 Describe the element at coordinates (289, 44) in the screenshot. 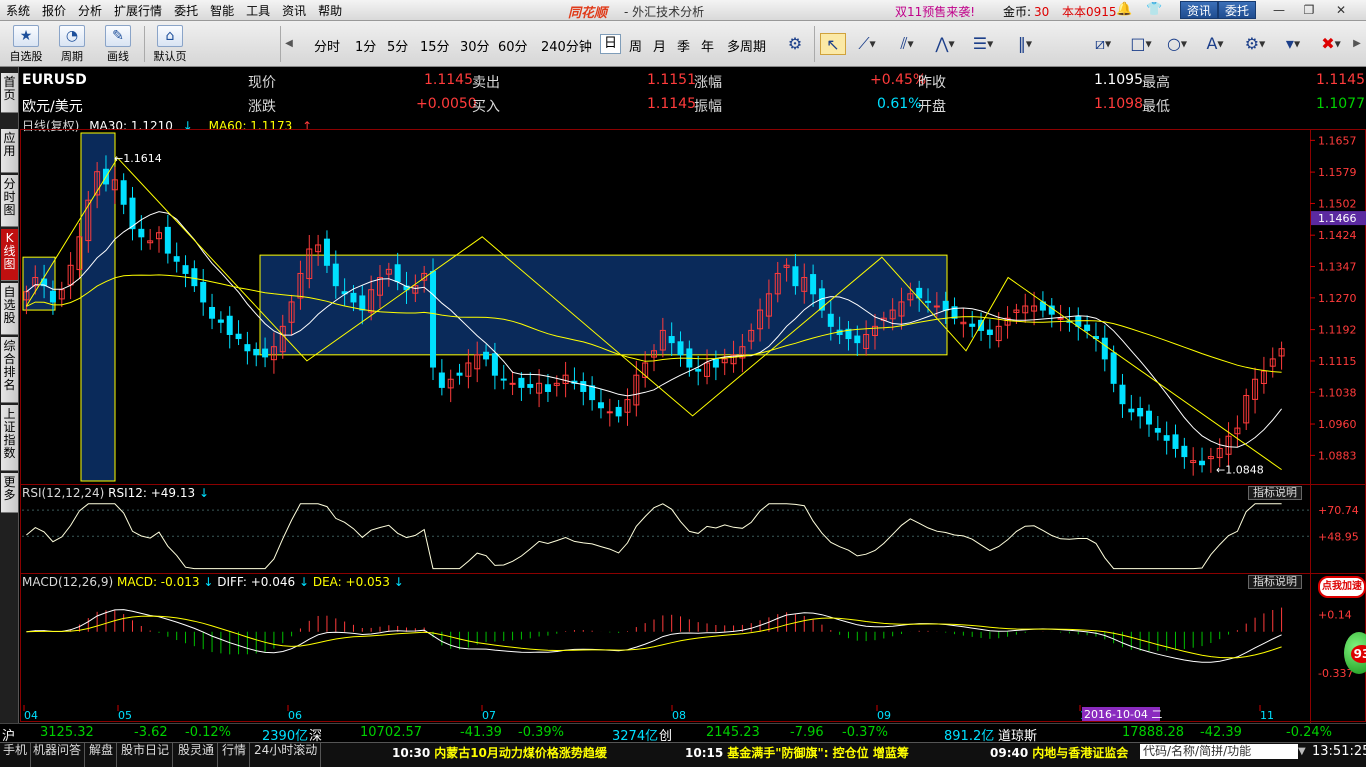

I see `collapse-icon: ◀` at that location.